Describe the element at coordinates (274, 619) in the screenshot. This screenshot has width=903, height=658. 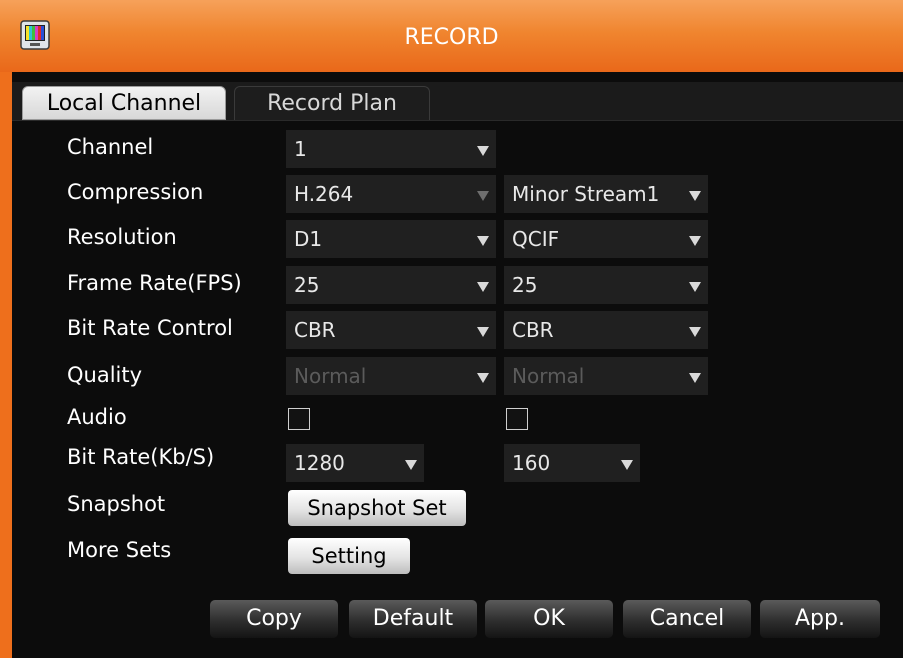
I see `copy-button: Copy` at that location.